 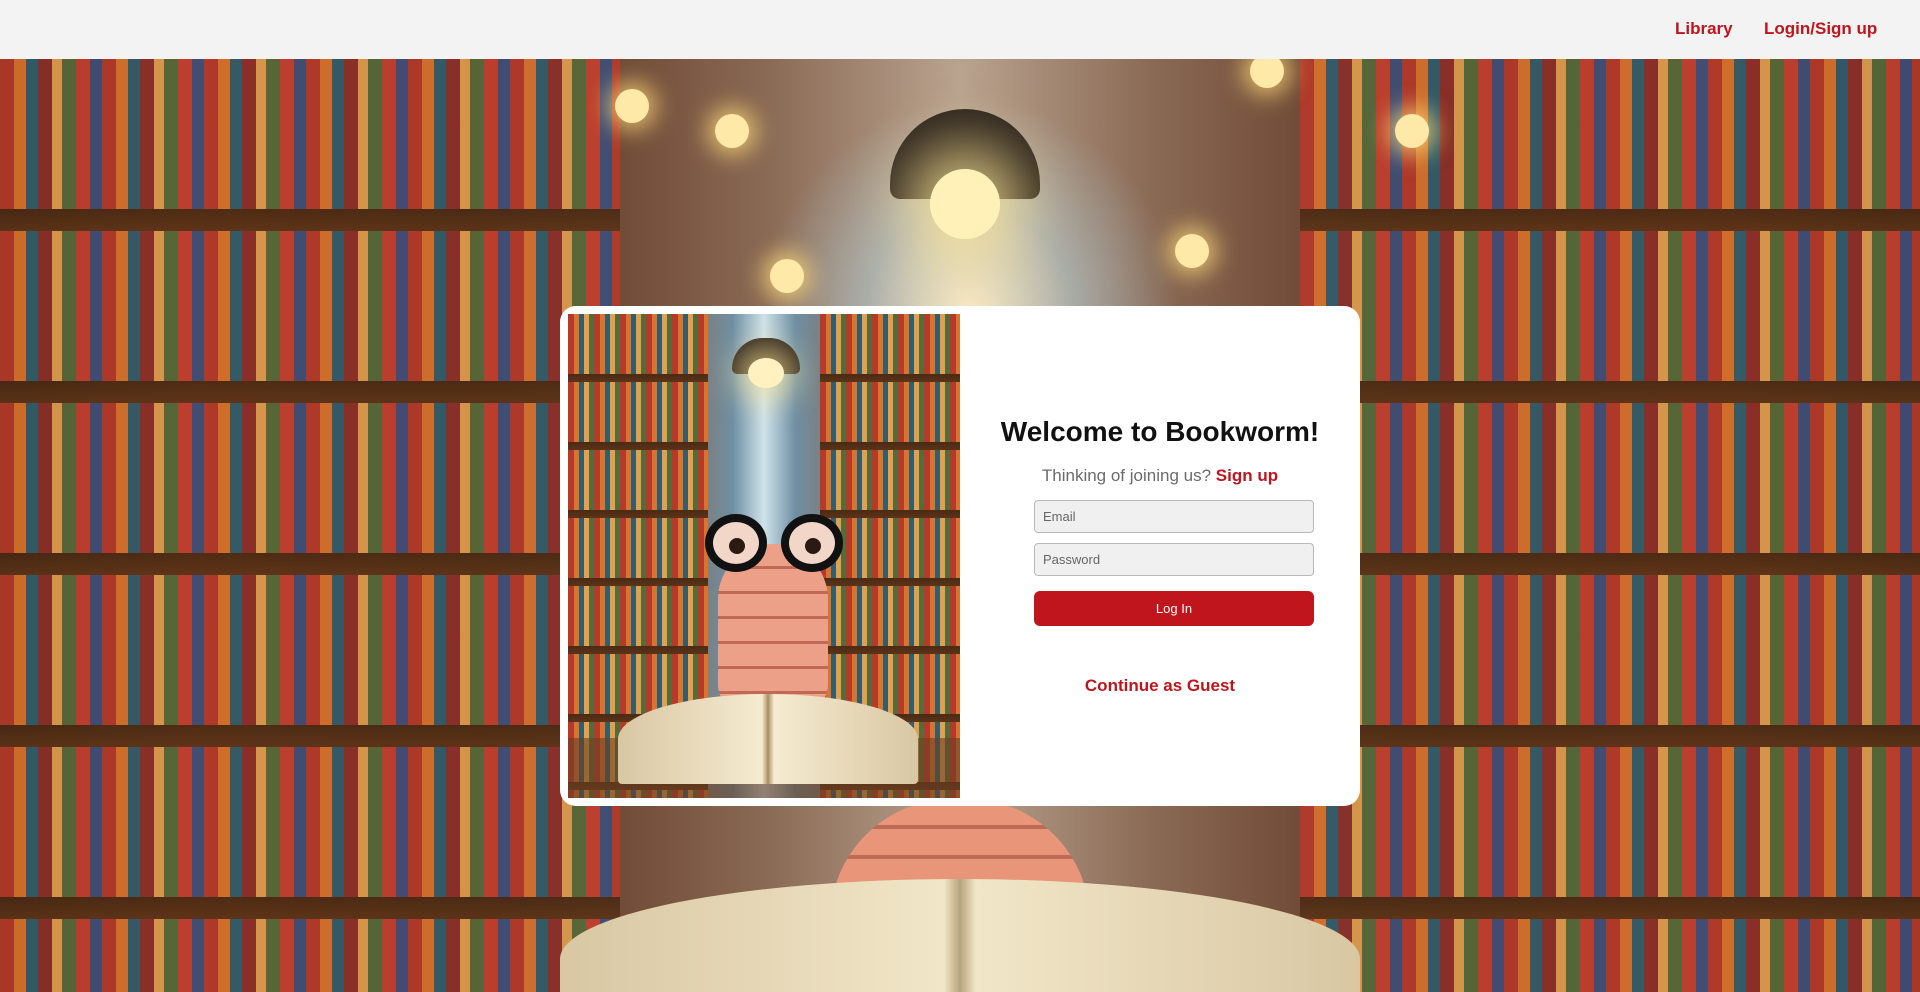 What do you see at coordinates (813, 546) in the screenshot?
I see `worm-eye-right` at bounding box center [813, 546].